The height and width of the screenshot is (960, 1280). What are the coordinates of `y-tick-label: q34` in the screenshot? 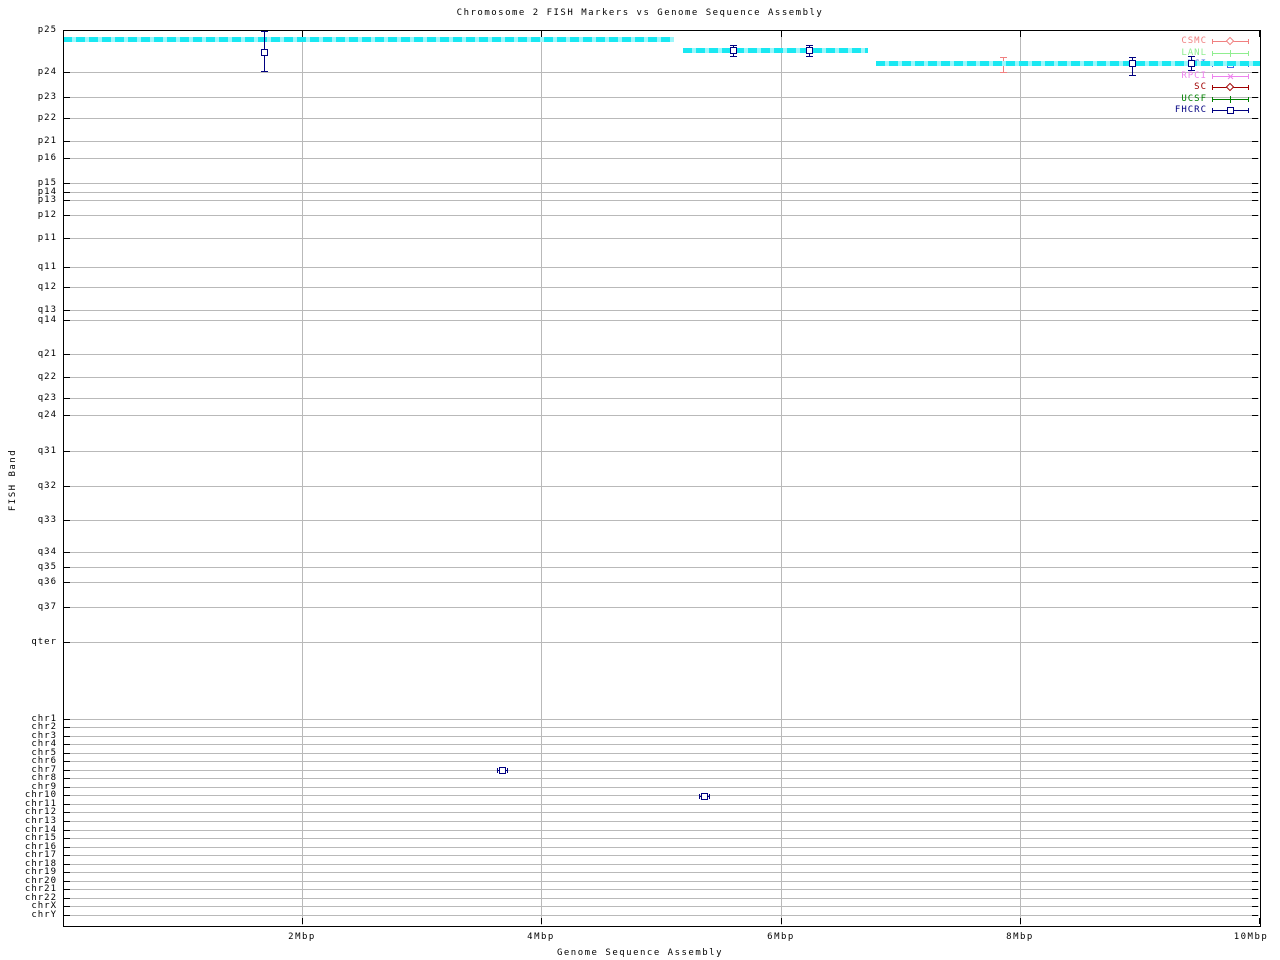 It's located at (47, 552).